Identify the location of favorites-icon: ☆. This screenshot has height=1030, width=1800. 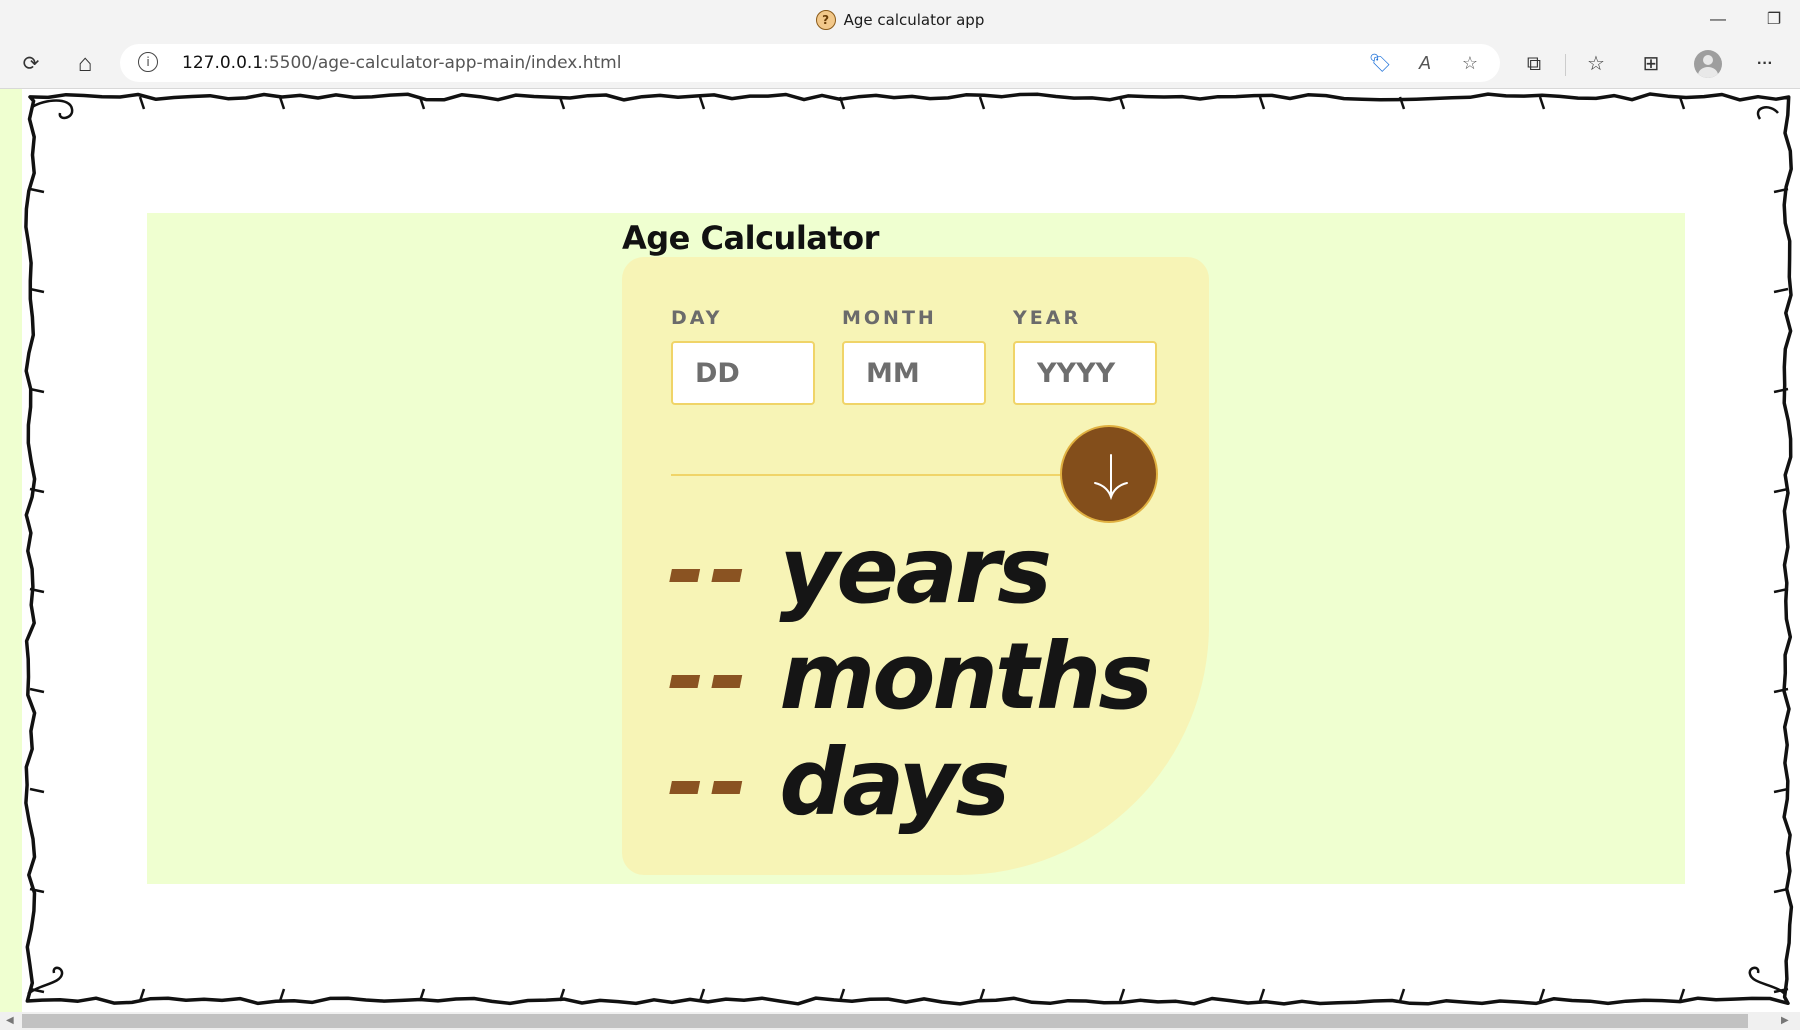
(1596, 64).